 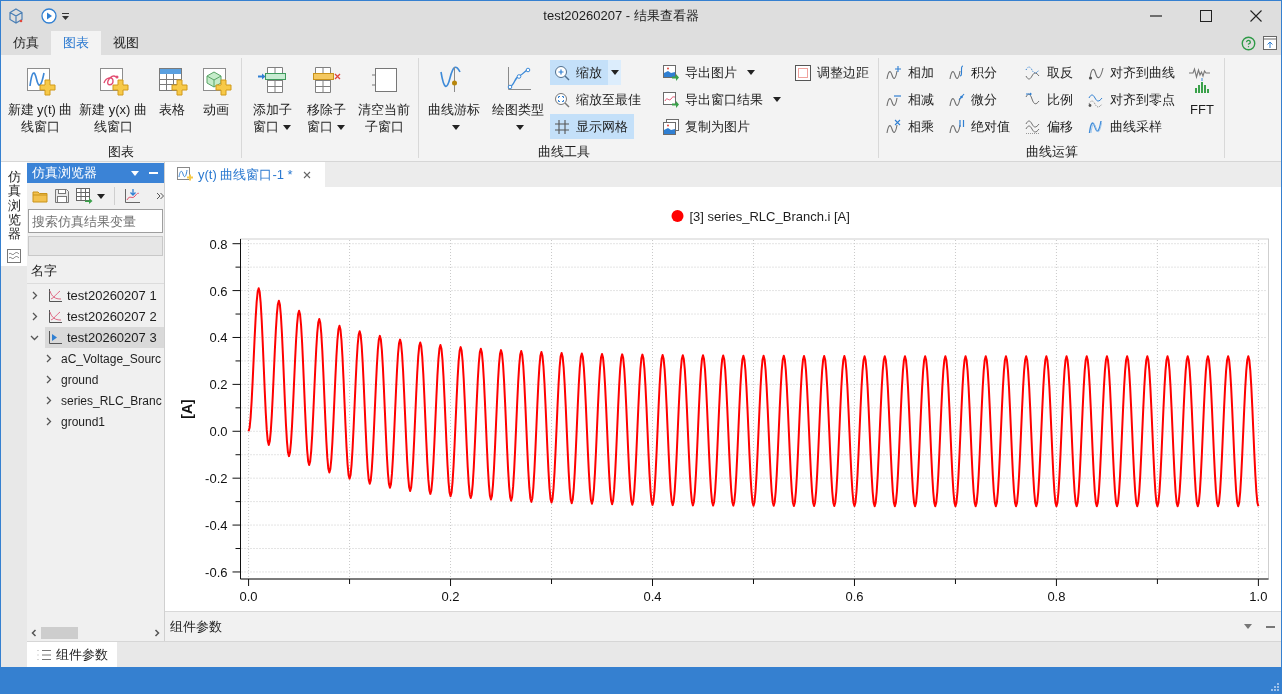 I want to click on dotted-frame-icon, so click(x=803, y=72).